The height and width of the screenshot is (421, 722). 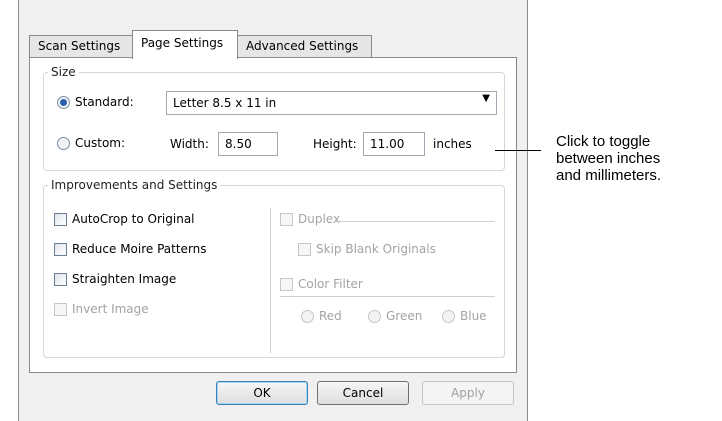 What do you see at coordinates (319, 219) in the screenshot?
I see `duplex-label: Duplex` at bounding box center [319, 219].